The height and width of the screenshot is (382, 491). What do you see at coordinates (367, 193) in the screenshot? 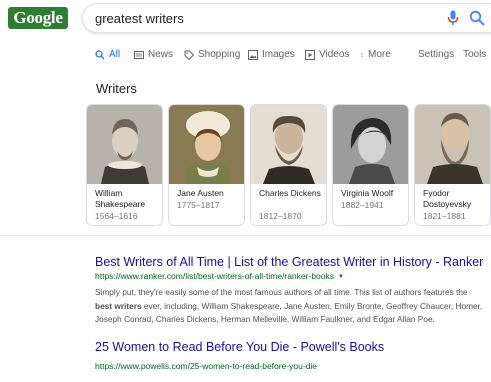
I see `writer-name: Virginia Woolf` at bounding box center [367, 193].